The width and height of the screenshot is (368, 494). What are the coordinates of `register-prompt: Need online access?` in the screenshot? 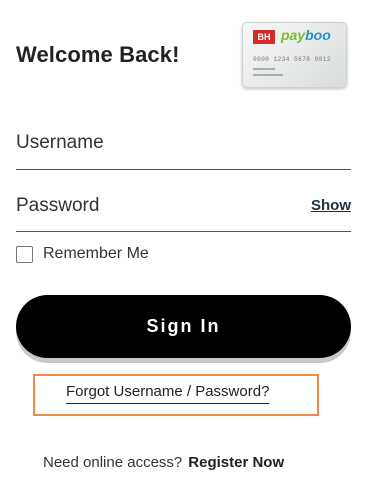 It's located at (113, 462).